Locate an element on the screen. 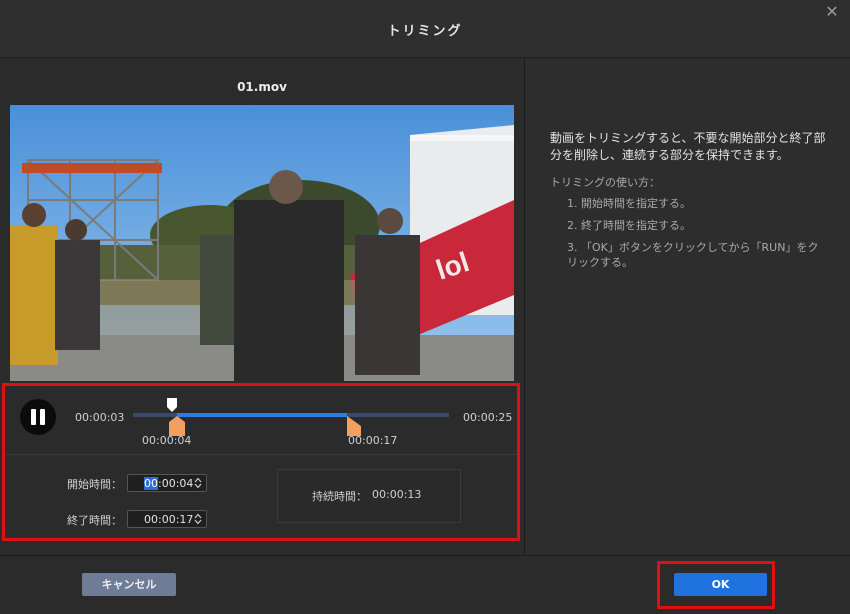 The height and width of the screenshot is (614, 850). dialog-footer: キャンセル OK is located at coordinates (425, 584).